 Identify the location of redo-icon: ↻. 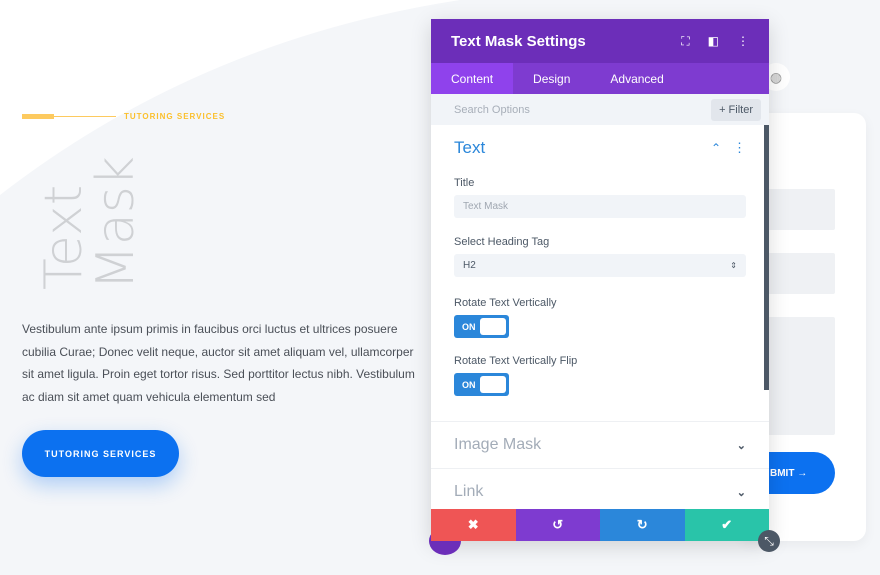
(642, 524).